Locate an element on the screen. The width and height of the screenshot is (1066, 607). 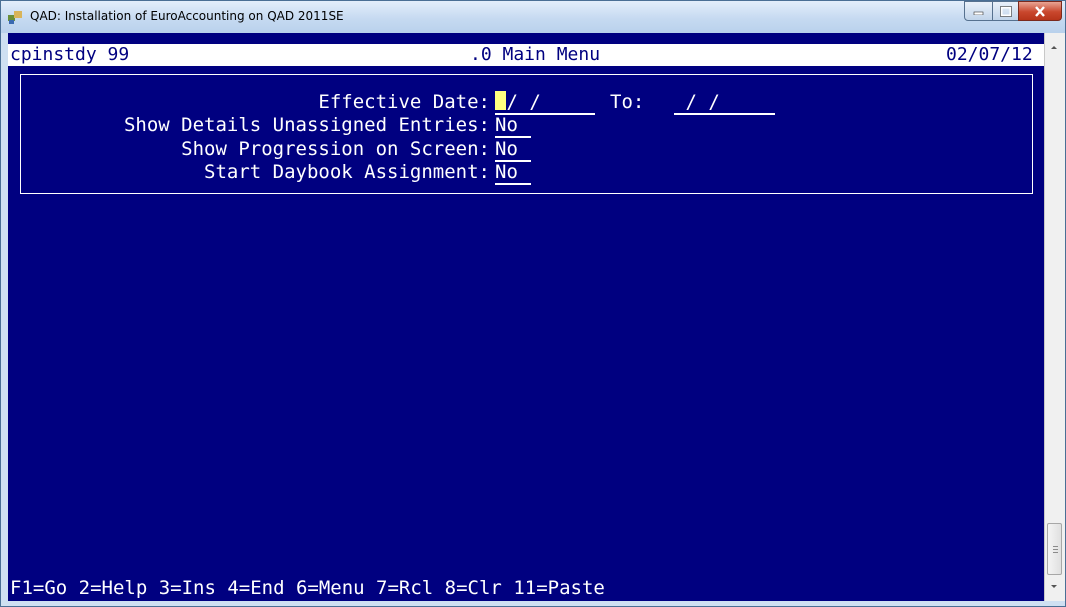
maximize-button is located at coordinates (1005, 11).